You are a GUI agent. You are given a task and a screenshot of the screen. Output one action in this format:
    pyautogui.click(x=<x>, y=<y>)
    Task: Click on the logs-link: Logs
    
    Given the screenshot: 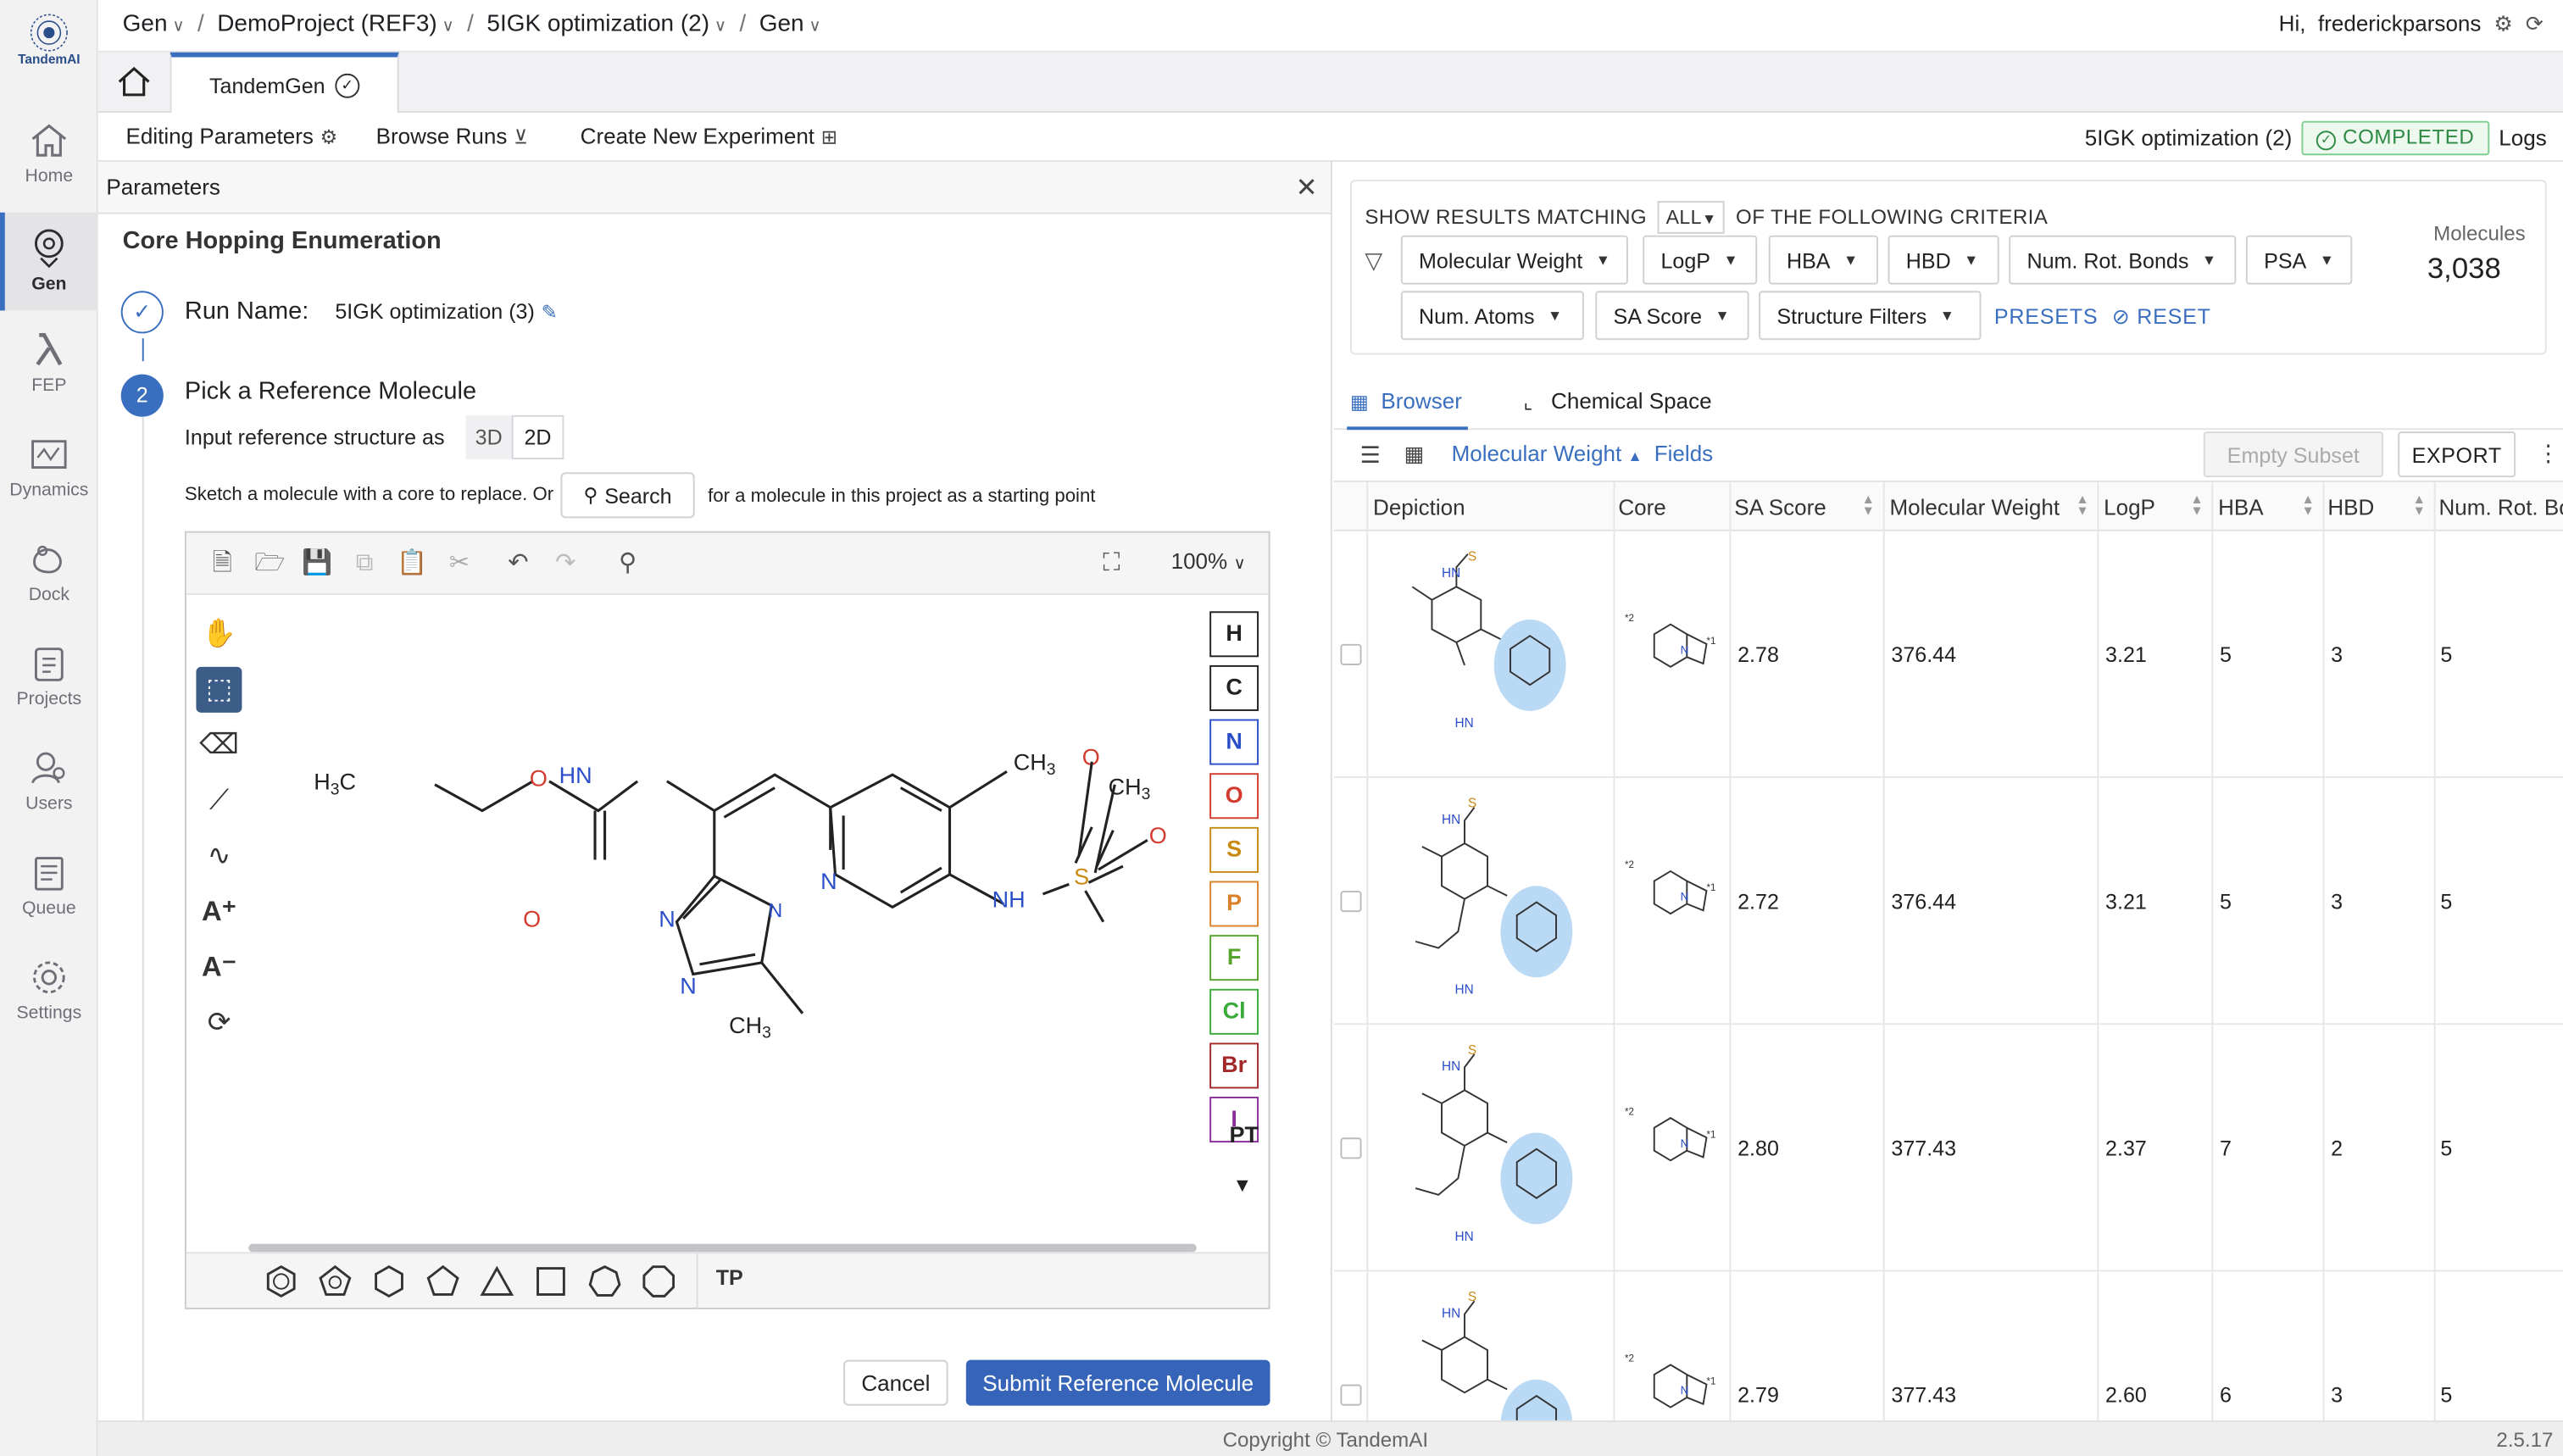 What is the action you would take?
    pyautogui.click(x=2522, y=138)
    